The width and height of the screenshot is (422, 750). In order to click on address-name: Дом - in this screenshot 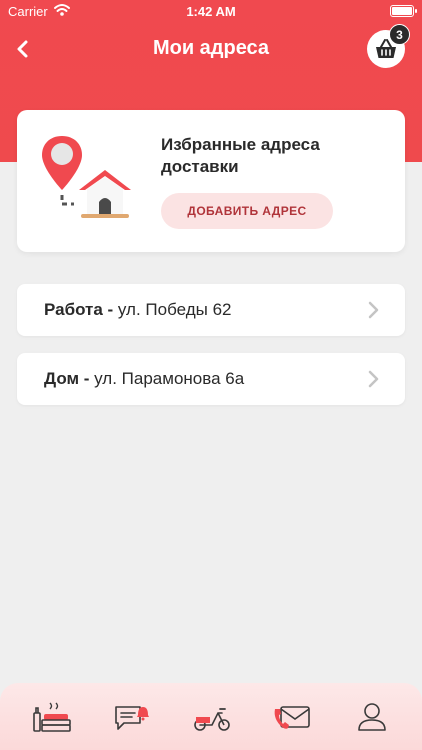, I will do `click(67, 378)`.